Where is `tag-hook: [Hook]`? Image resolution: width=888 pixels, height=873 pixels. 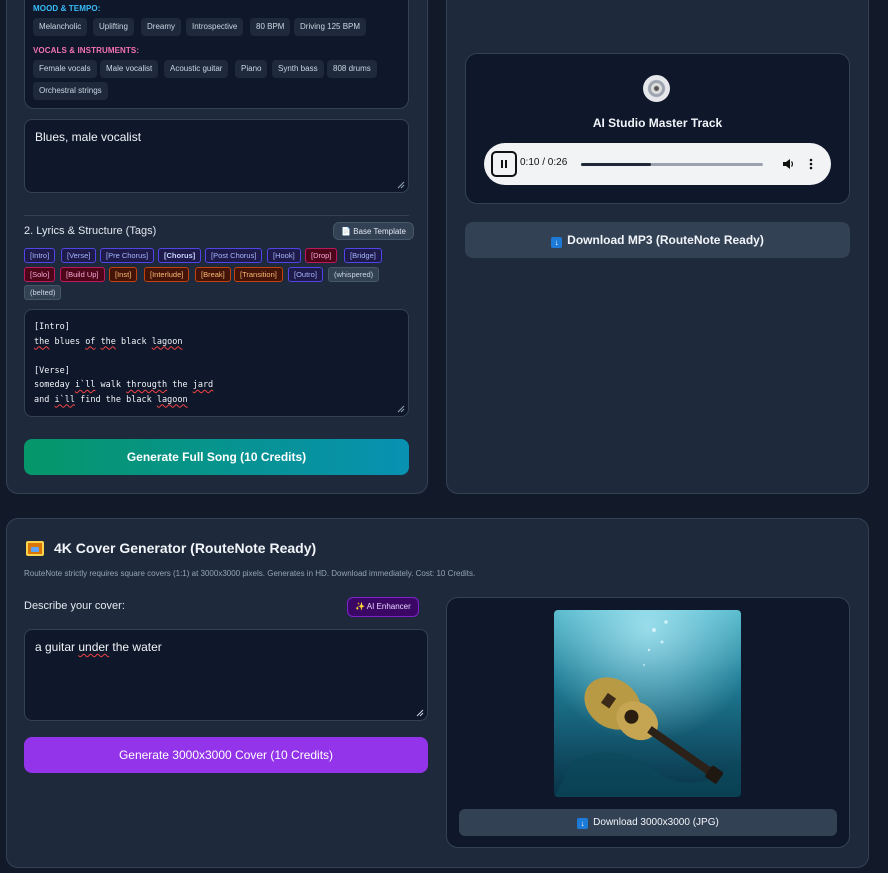 tag-hook: [Hook] is located at coordinates (284, 255).